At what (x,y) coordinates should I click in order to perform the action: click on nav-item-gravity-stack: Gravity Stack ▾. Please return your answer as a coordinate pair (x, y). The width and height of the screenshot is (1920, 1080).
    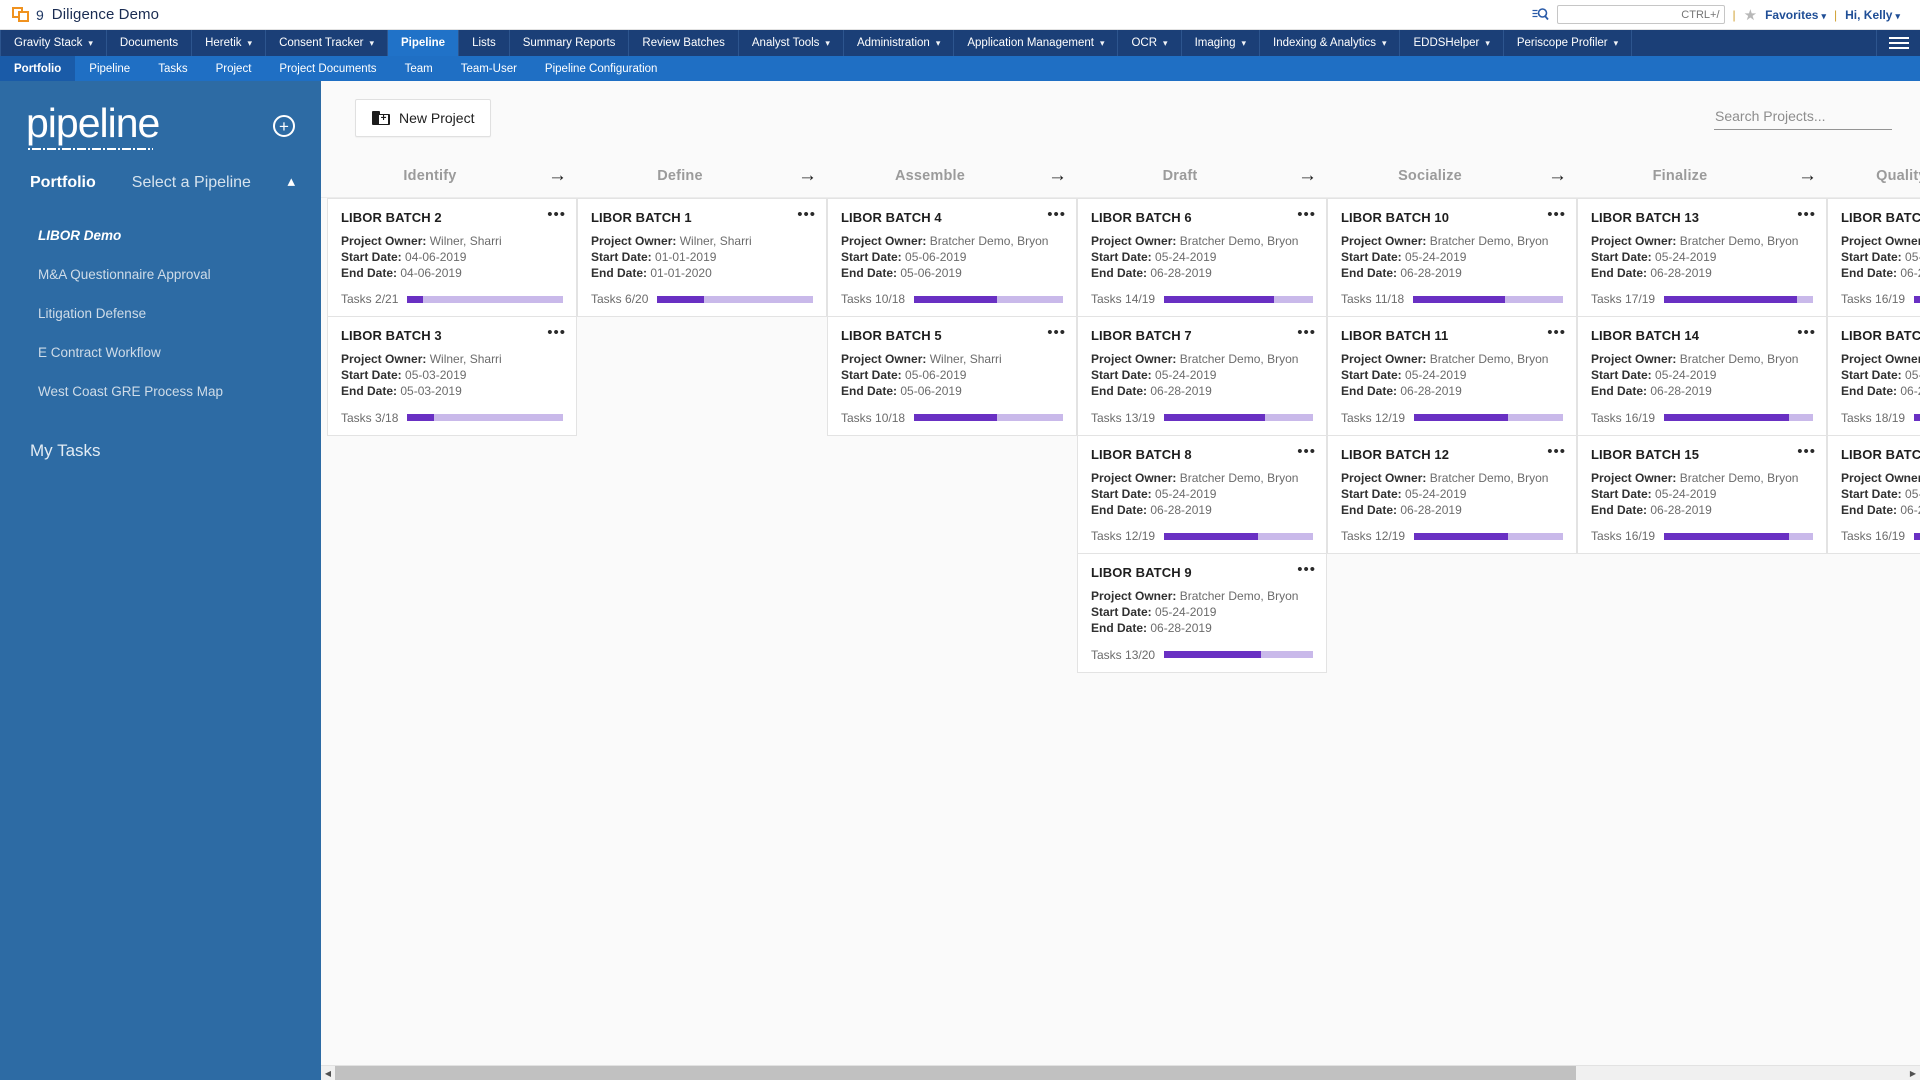
    Looking at the image, I should click on (53, 43).